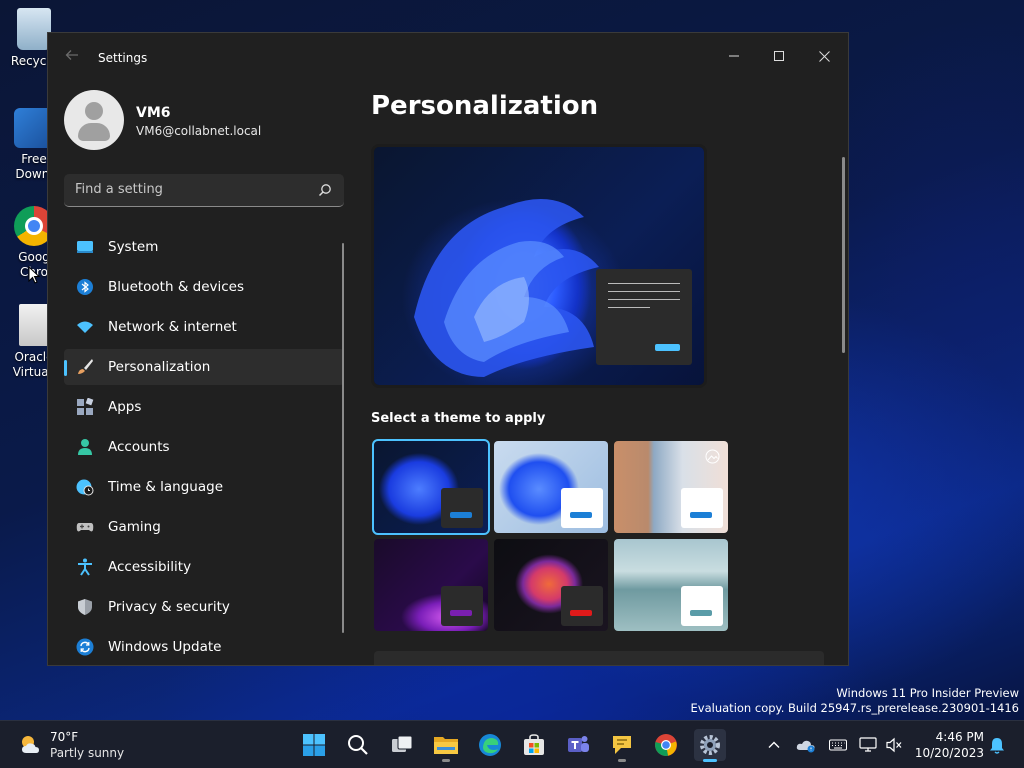 This screenshot has height=768, width=1024. I want to click on sidebar-item-label: System, so click(133, 247).